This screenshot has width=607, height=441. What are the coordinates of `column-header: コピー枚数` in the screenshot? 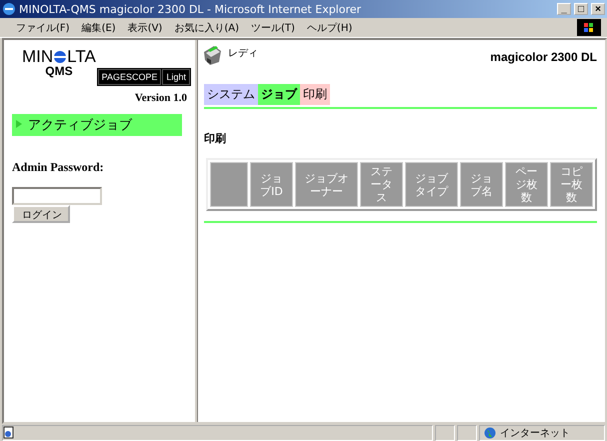 It's located at (571, 184).